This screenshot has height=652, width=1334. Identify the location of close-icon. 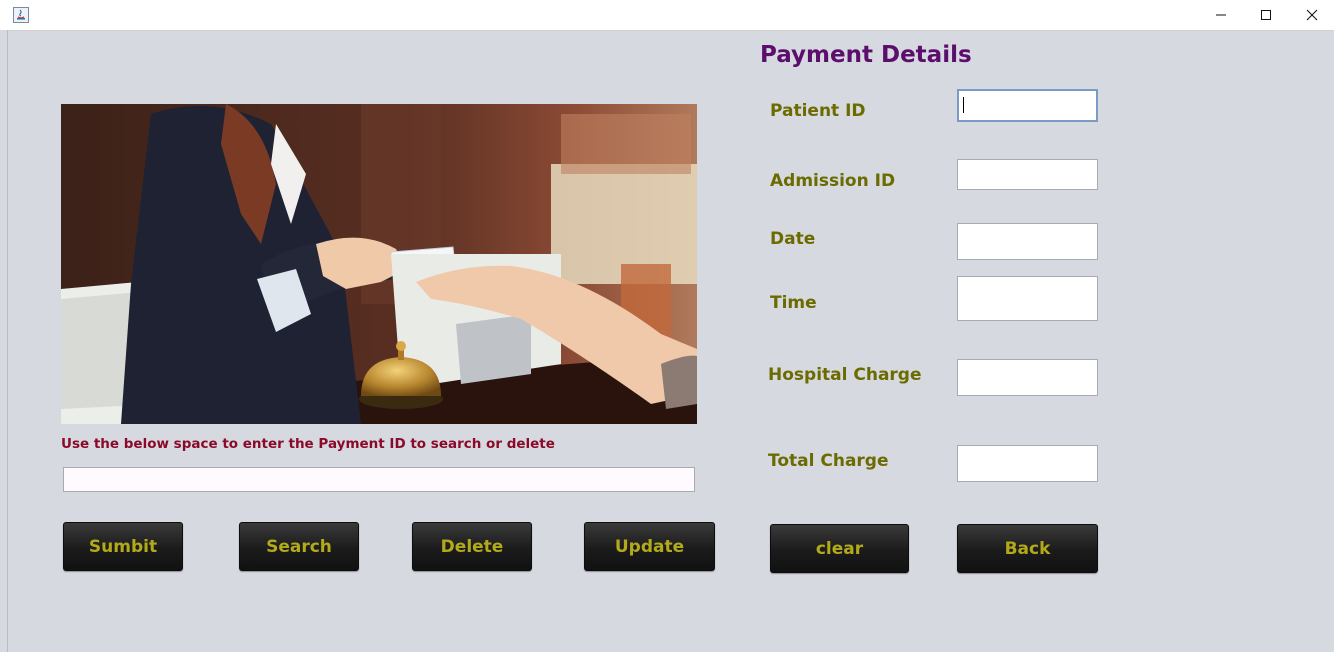
(1311, 15).